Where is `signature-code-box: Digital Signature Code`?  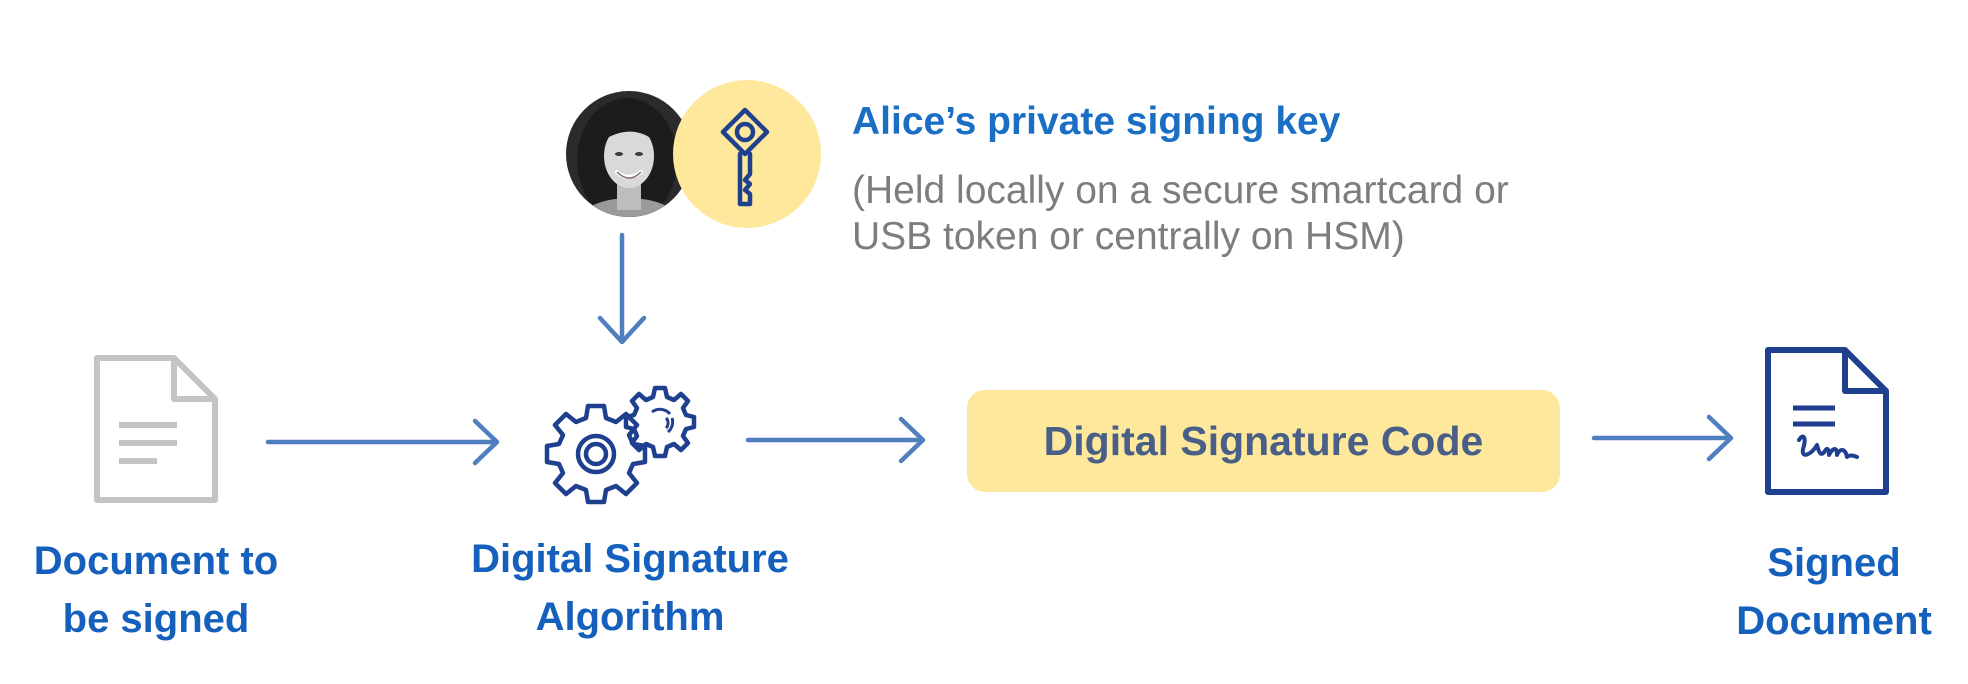
signature-code-box: Digital Signature Code is located at coordinates (1263, 441).